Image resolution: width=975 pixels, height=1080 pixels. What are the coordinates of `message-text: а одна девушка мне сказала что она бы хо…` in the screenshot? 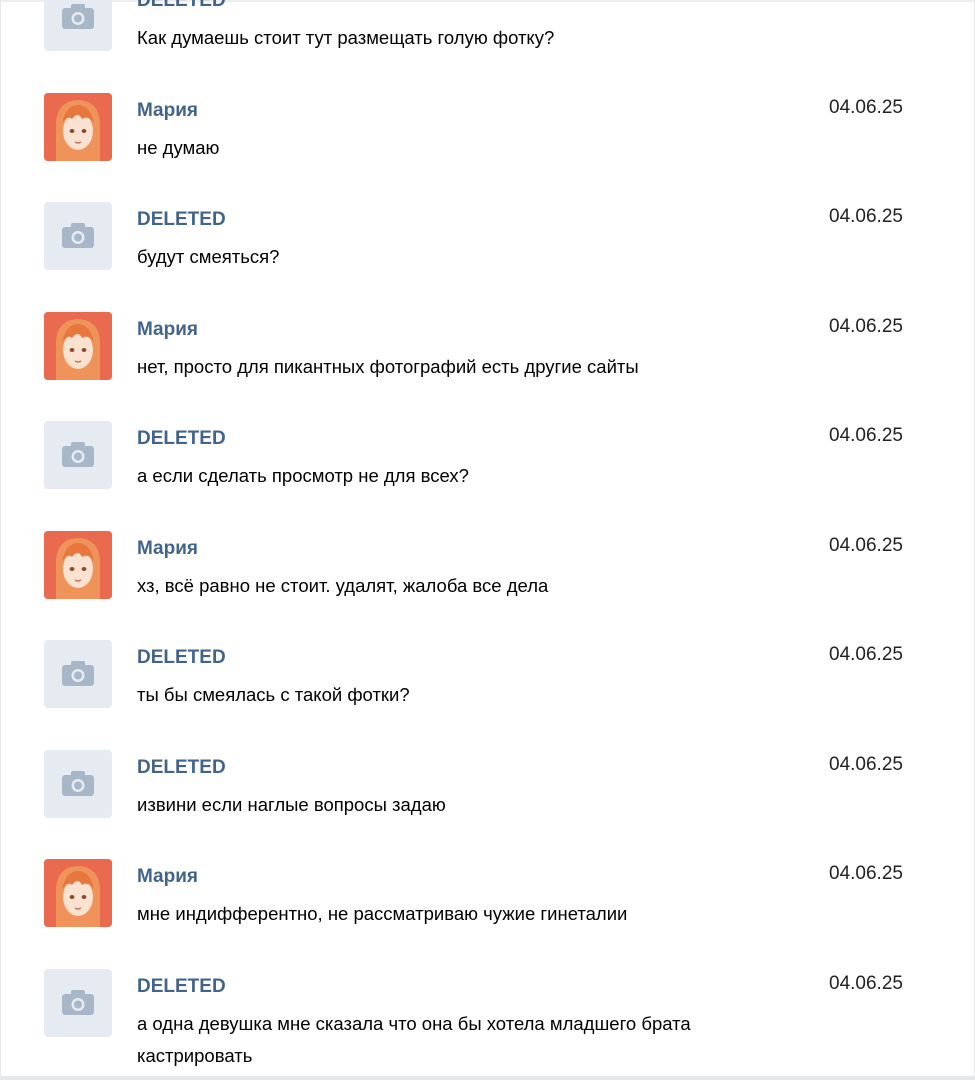 It's located at (414, 1039).